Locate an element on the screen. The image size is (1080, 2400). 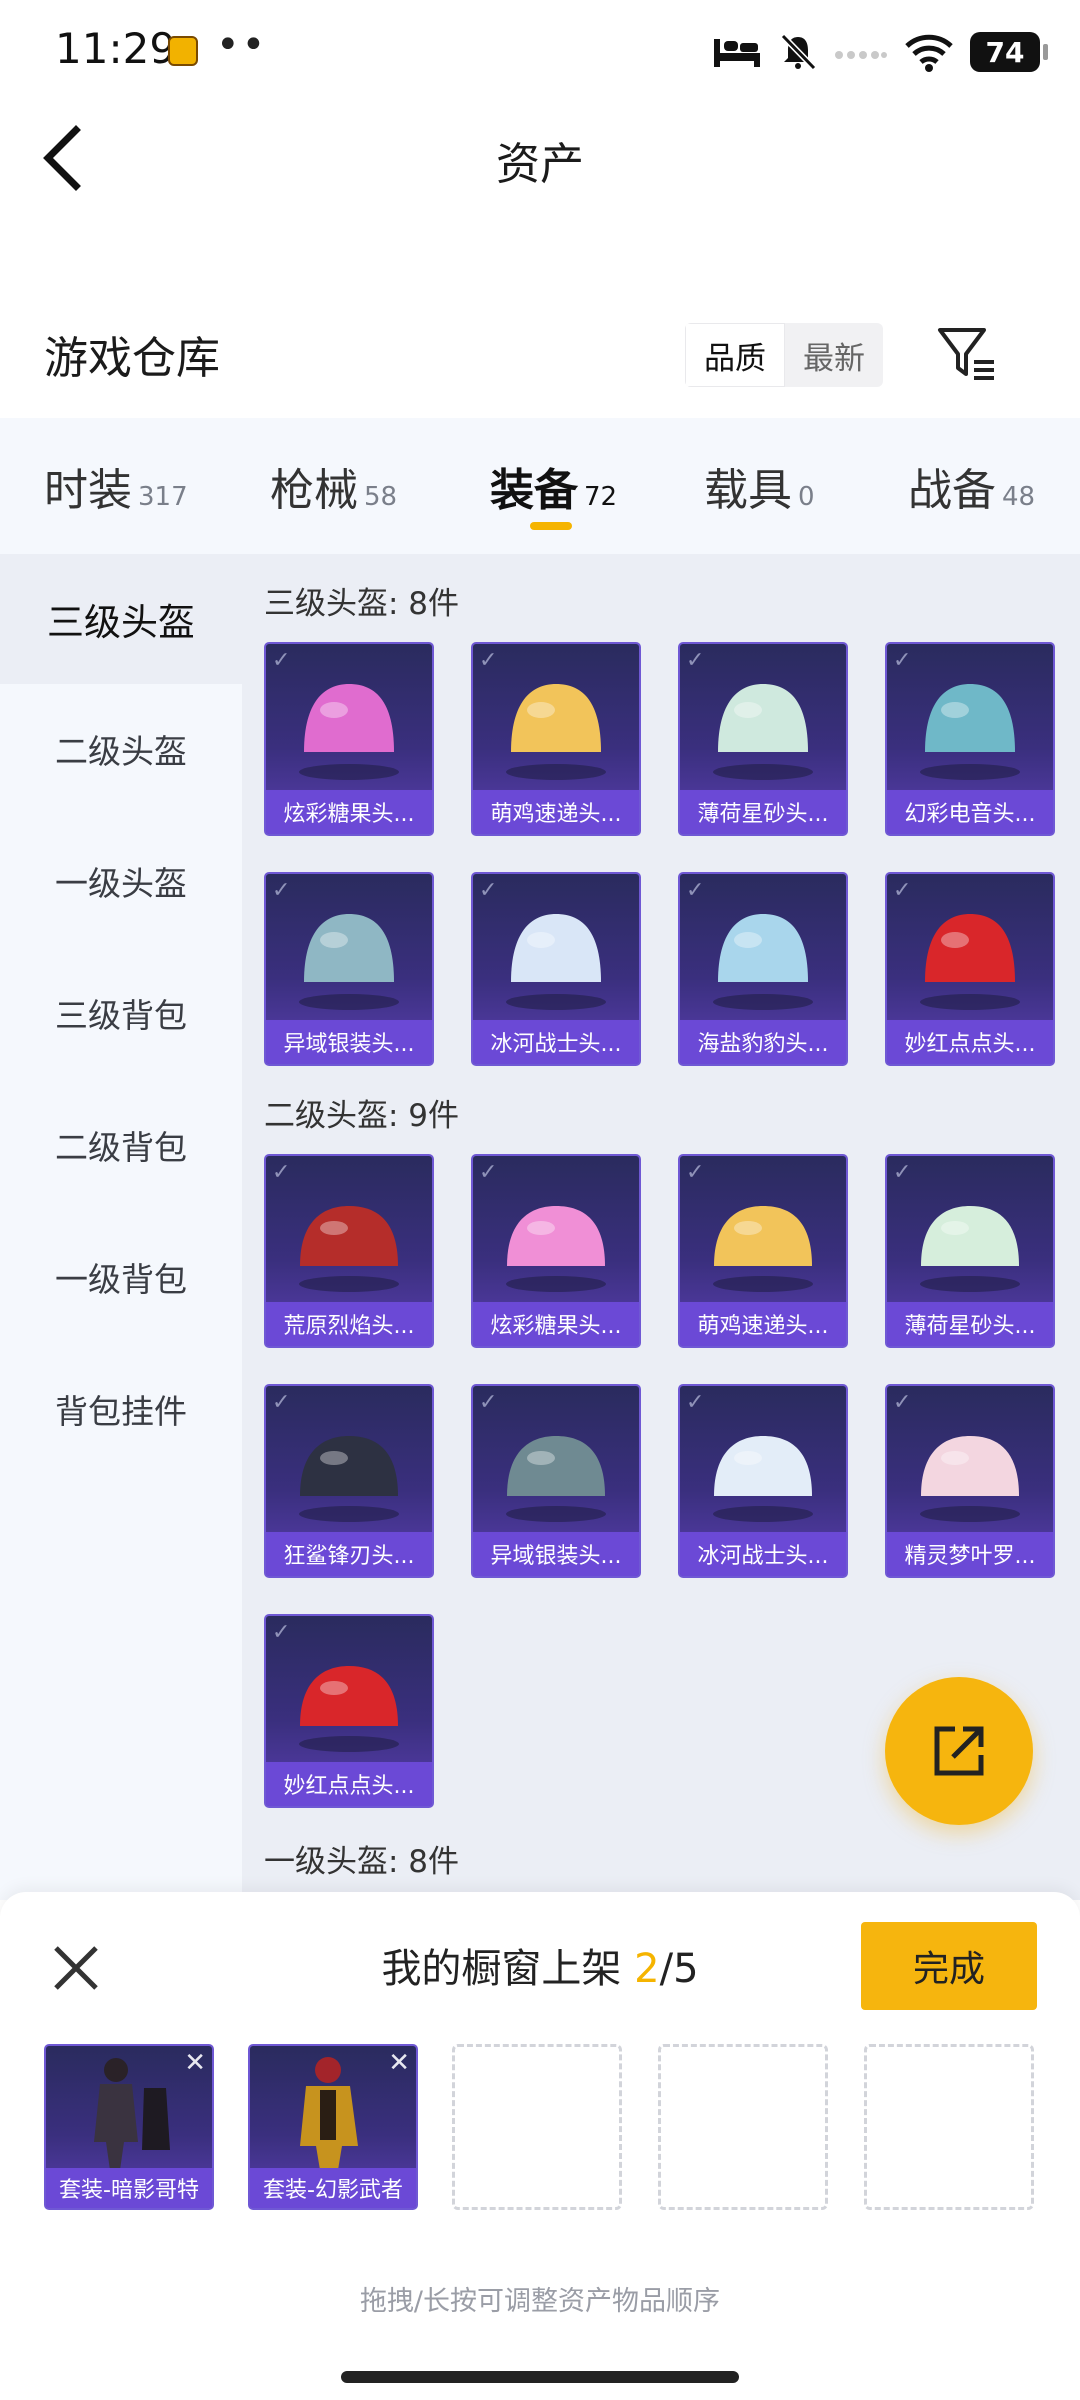
showcase-count-total: /5 is located at coordinates (679, 1969).